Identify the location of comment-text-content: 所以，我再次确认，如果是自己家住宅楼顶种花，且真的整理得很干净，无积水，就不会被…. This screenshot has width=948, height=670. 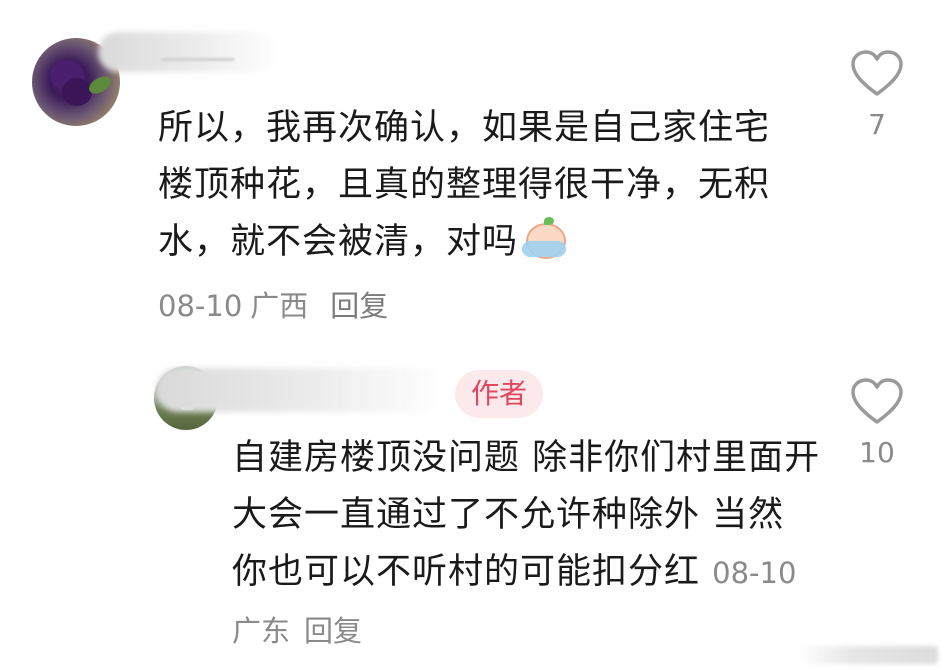
(464, 185).